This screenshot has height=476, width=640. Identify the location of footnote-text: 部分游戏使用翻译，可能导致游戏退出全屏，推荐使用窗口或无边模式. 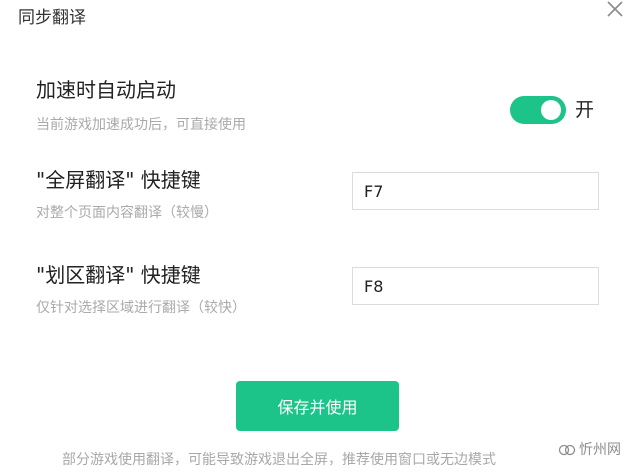
(279, 460).